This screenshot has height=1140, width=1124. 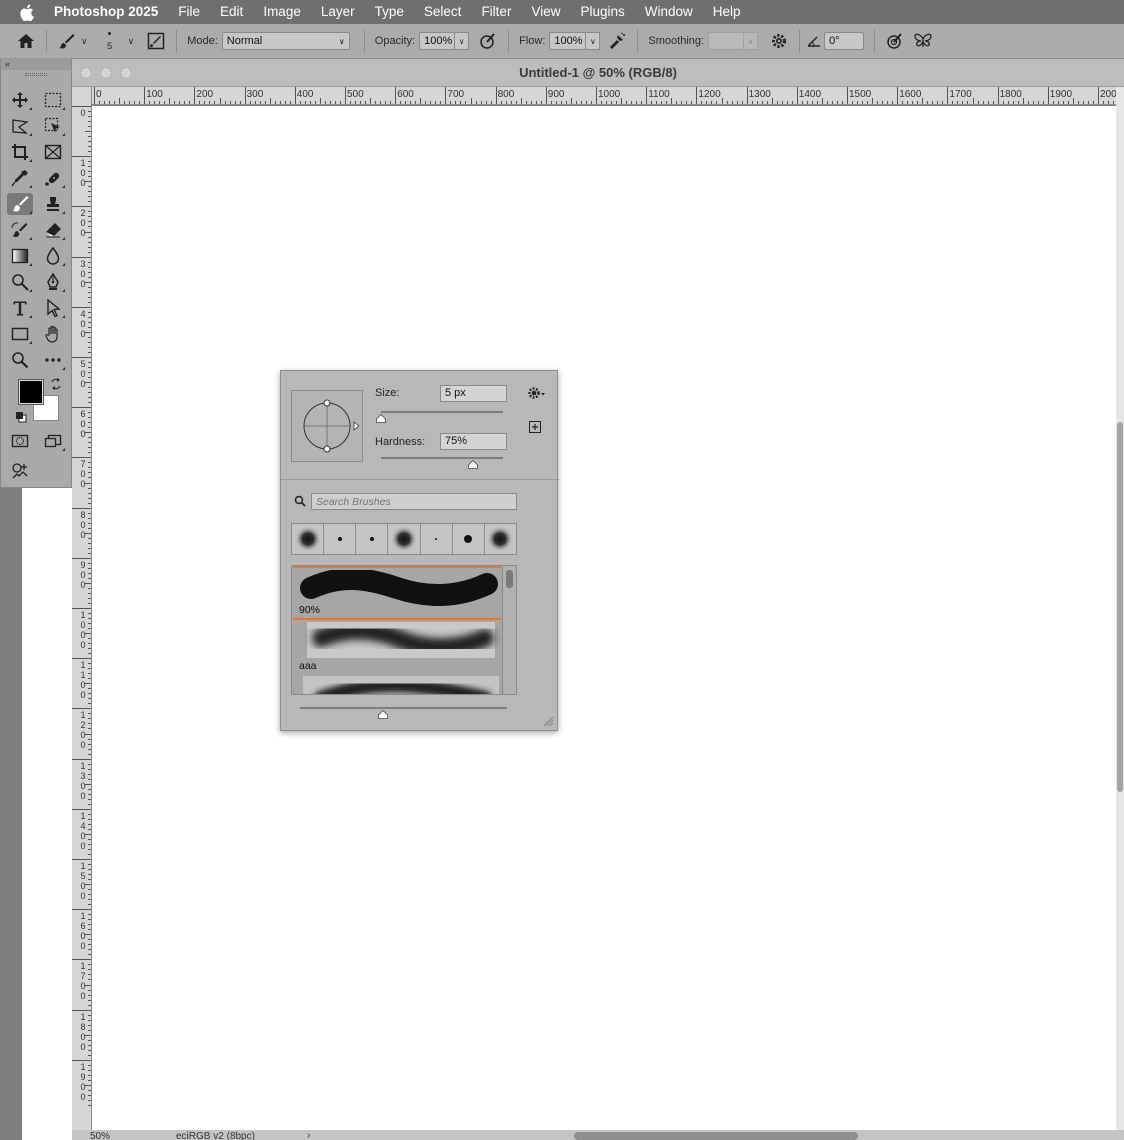 What do you see at coordinates (397, 647) in the screenshot?
I see `brush-preset-item: aaa` at bounding box center [397, 647].